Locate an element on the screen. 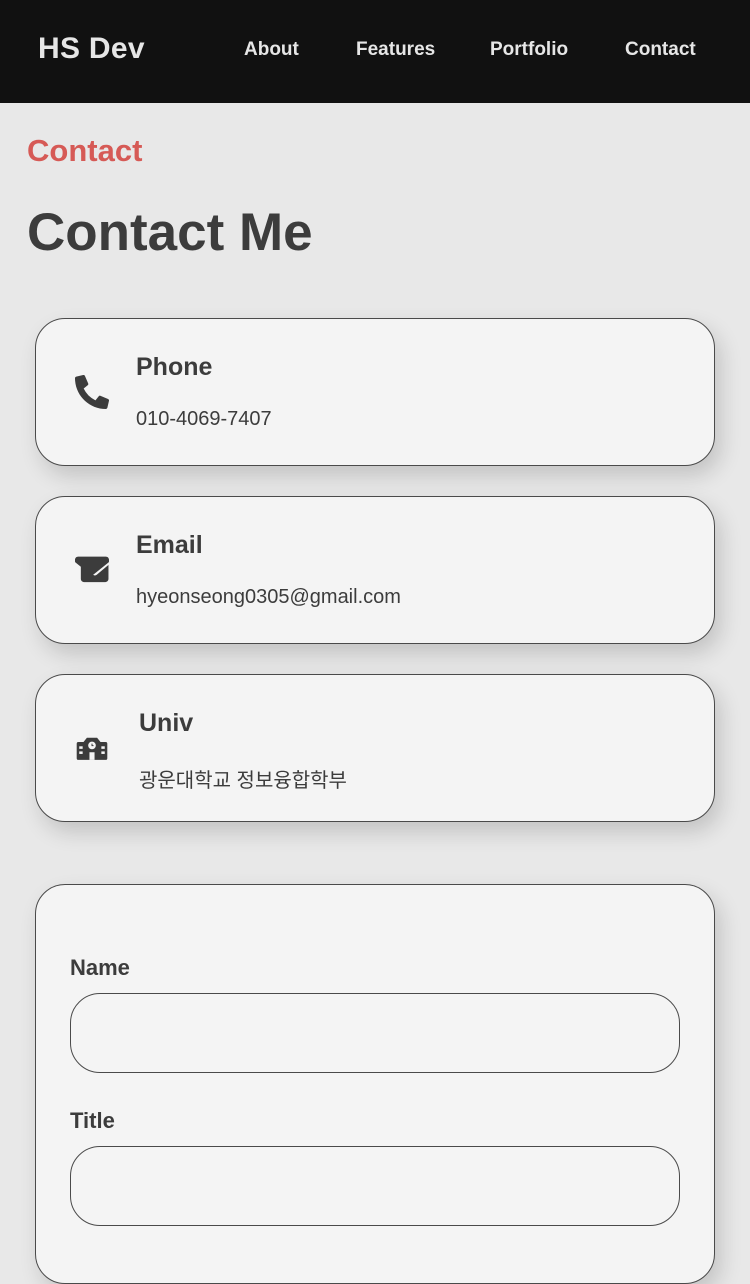 Image resolution: width=750 pixels, height=1284 pixels. school-icon is located at coordinates (92, 748).